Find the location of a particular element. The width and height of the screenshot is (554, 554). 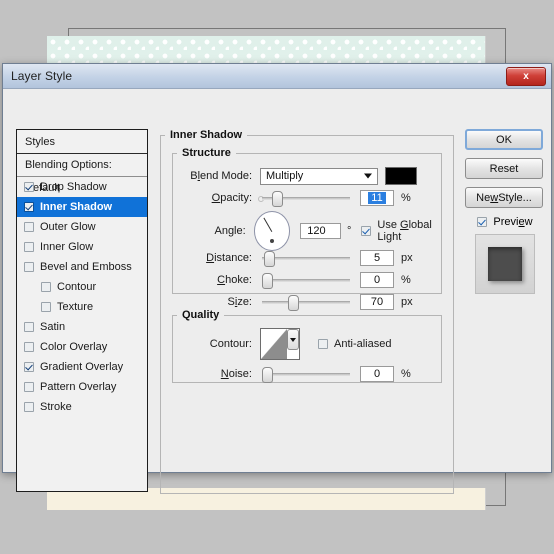

noise-row: Noise: 0 % is located at coordinates (311, 374).